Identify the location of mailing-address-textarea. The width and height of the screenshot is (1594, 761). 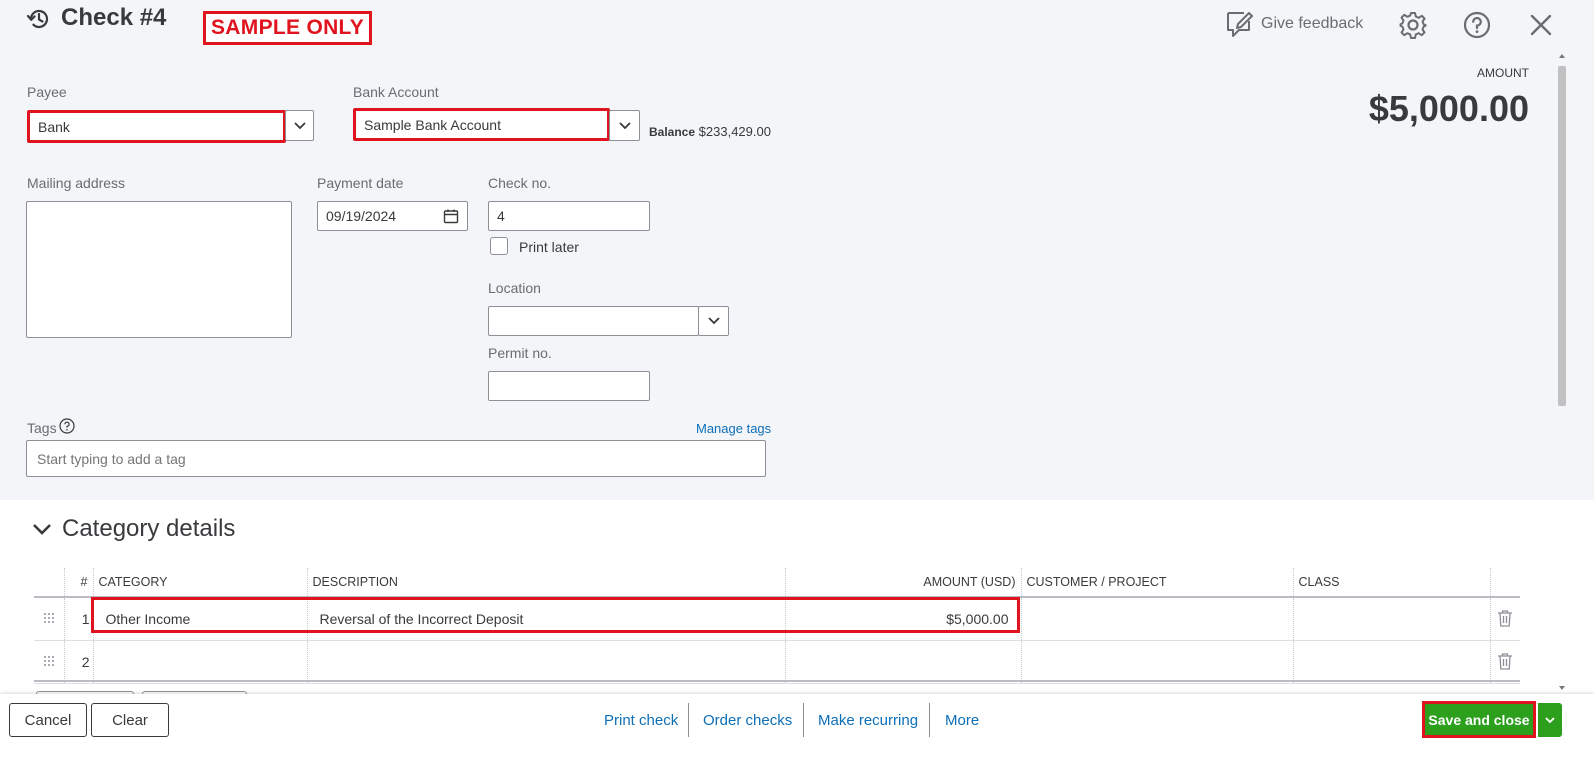
(159, 269).